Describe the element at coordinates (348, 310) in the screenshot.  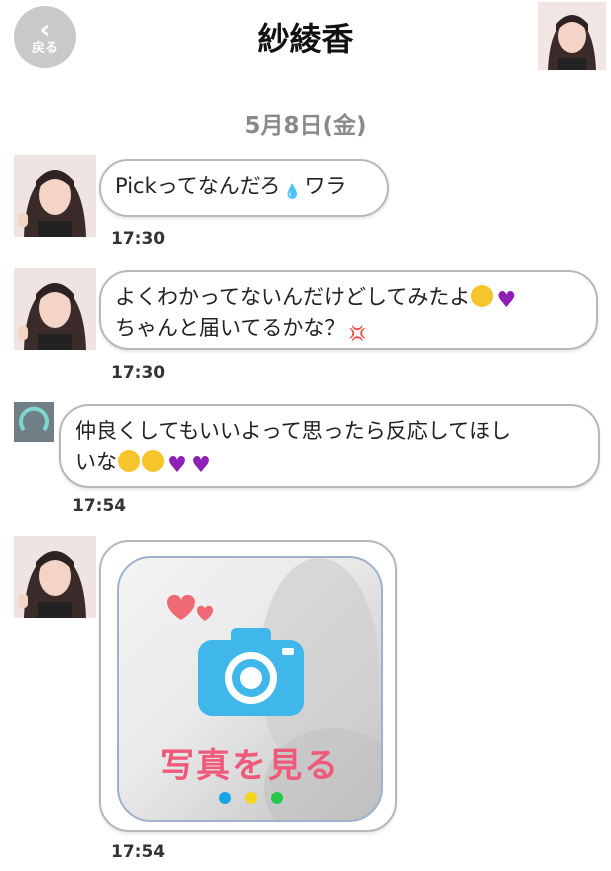
I see `message-bubble: よくわかってないんだけどしてみたよ ♥ ちゃんと届いてるかな？ 💢` at that location.